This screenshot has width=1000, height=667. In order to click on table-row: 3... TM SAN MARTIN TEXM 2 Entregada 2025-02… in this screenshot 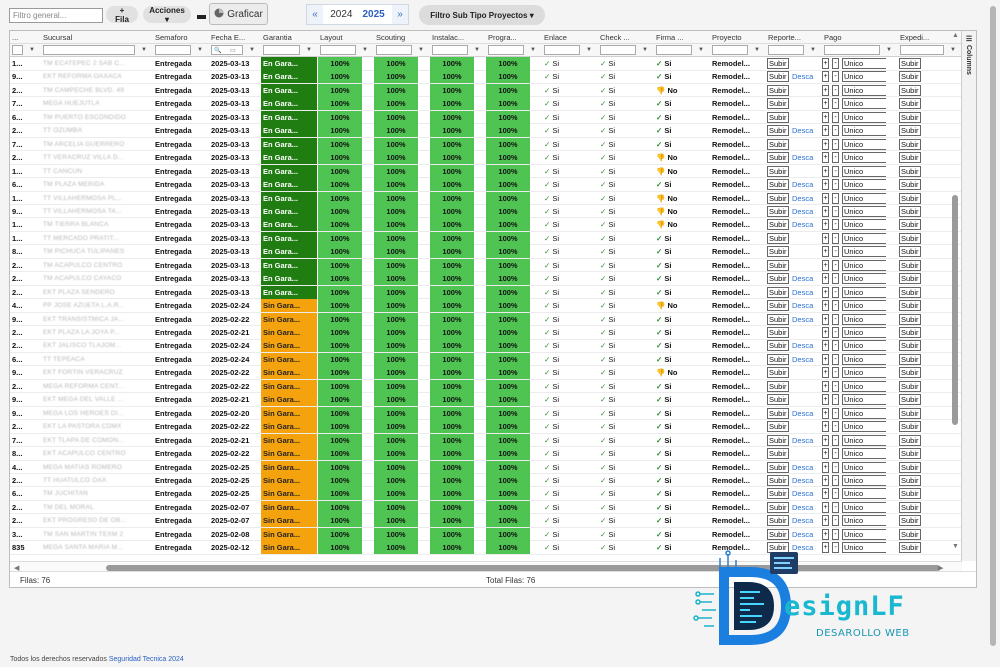, I will do `click(486, 534)`.